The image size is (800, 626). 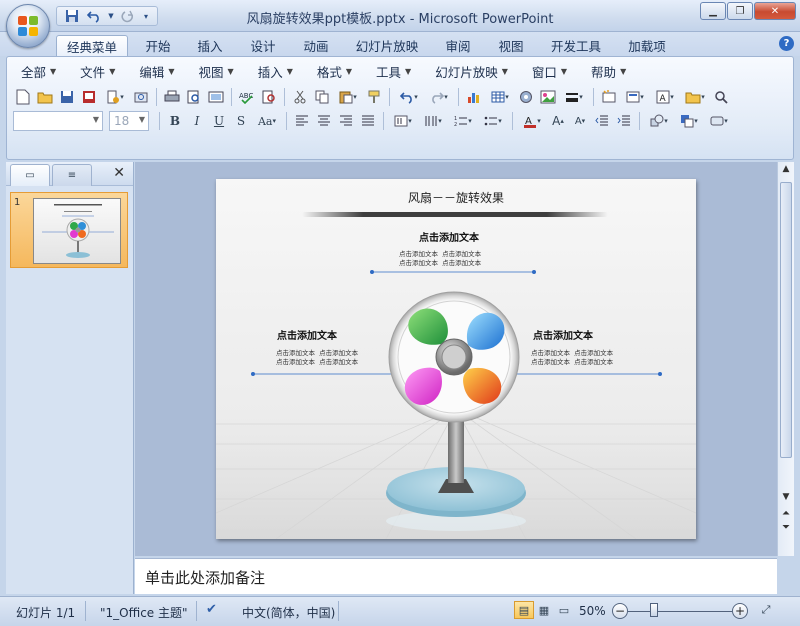 I want to click on office-button, so click(x=28, y=26).